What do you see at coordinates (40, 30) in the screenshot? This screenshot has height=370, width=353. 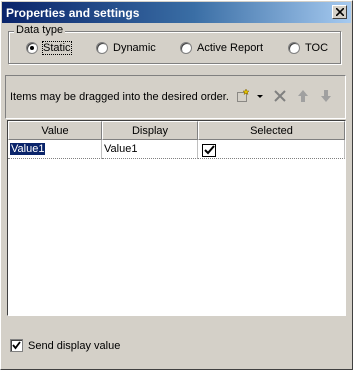 I see `data-type-legend: Data type` at bounding box center [40, 30].